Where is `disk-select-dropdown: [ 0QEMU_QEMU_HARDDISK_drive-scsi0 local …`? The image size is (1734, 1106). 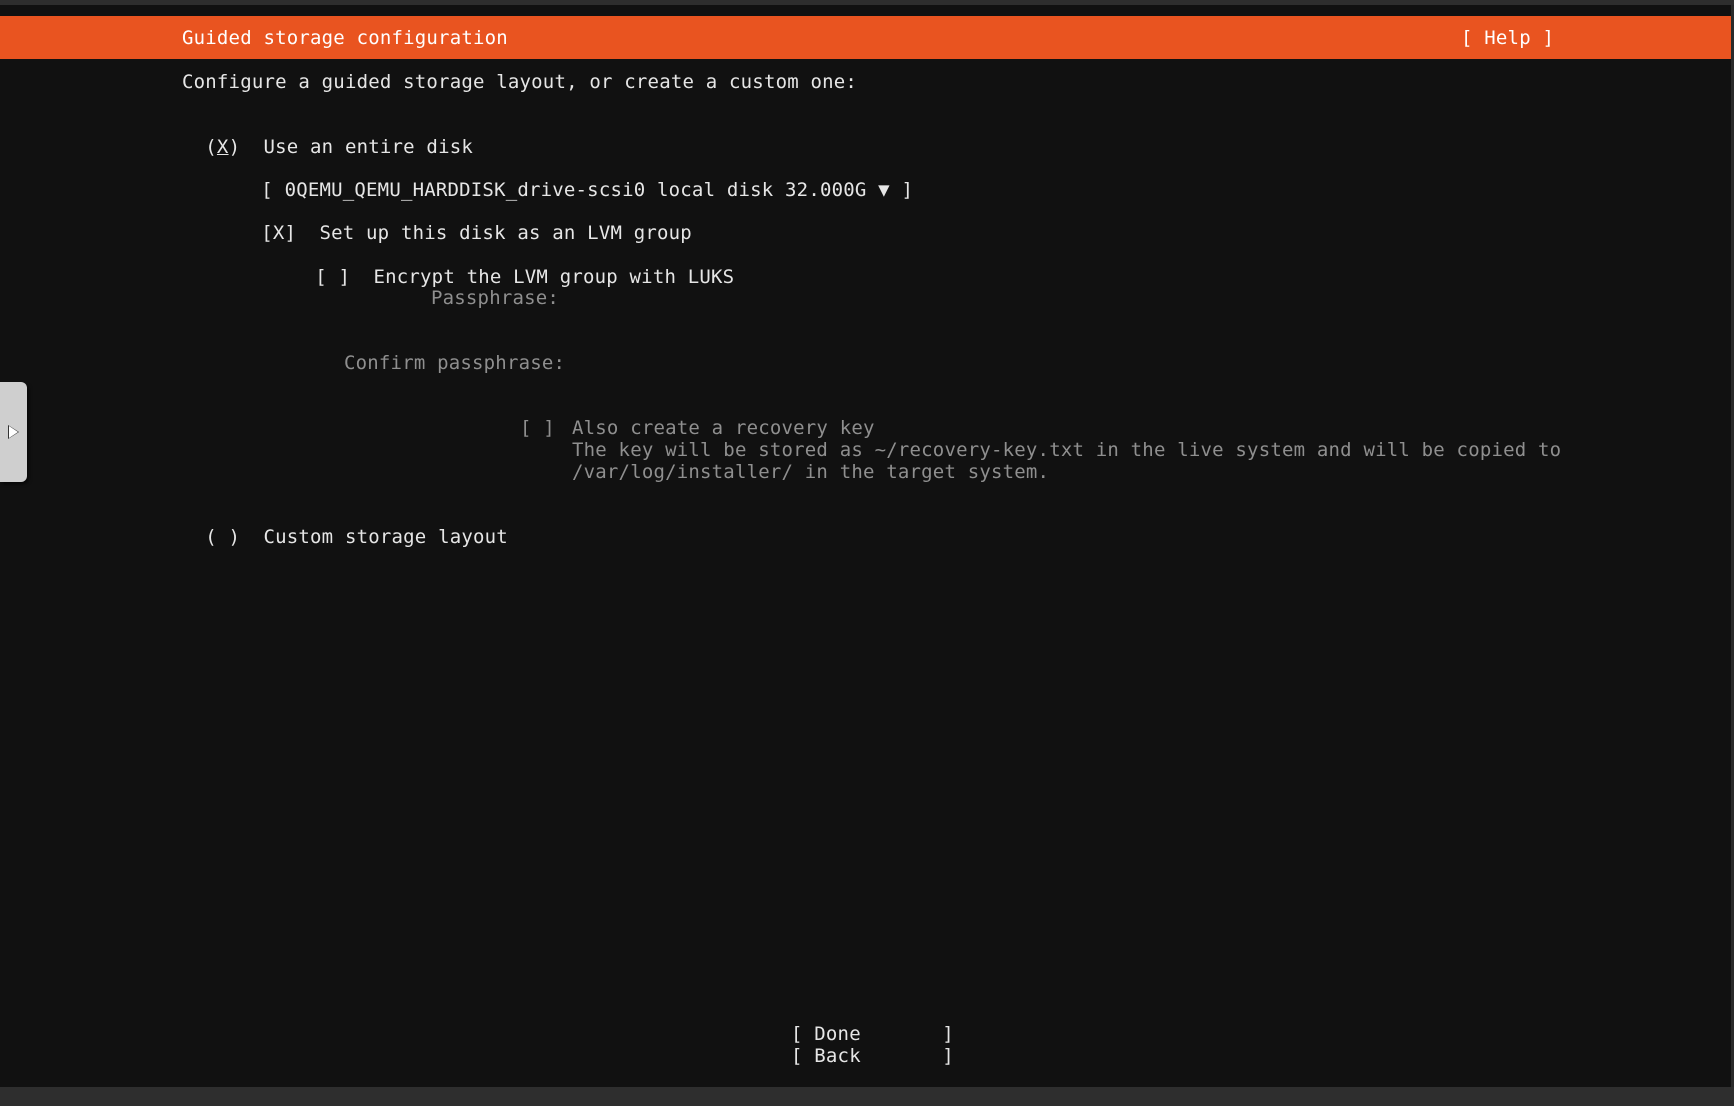 disk-select-dropdown: [ 0QEMU_QEMU_HARDDISK_drive-scsi0 local … is located at coordinates (575, 179).